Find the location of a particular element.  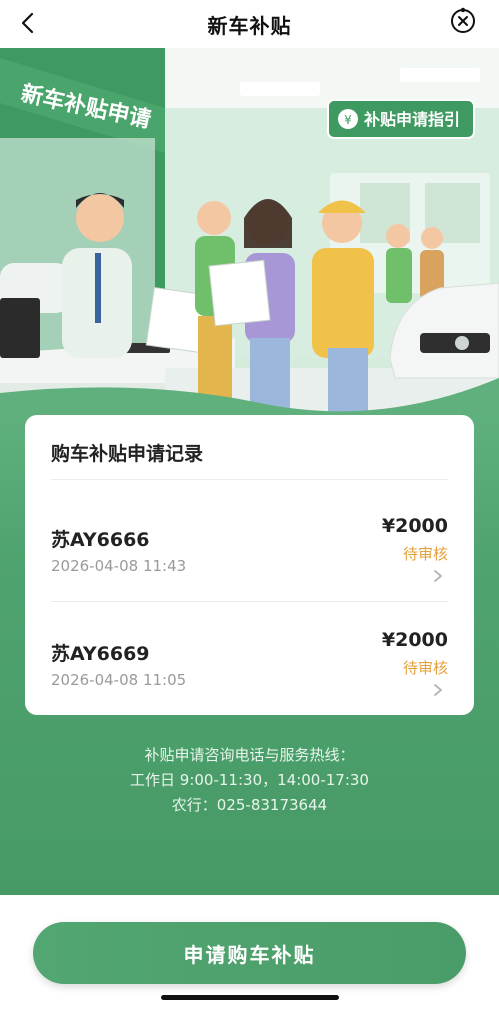

back-arrow-icon is located at coordinates (29, 23).